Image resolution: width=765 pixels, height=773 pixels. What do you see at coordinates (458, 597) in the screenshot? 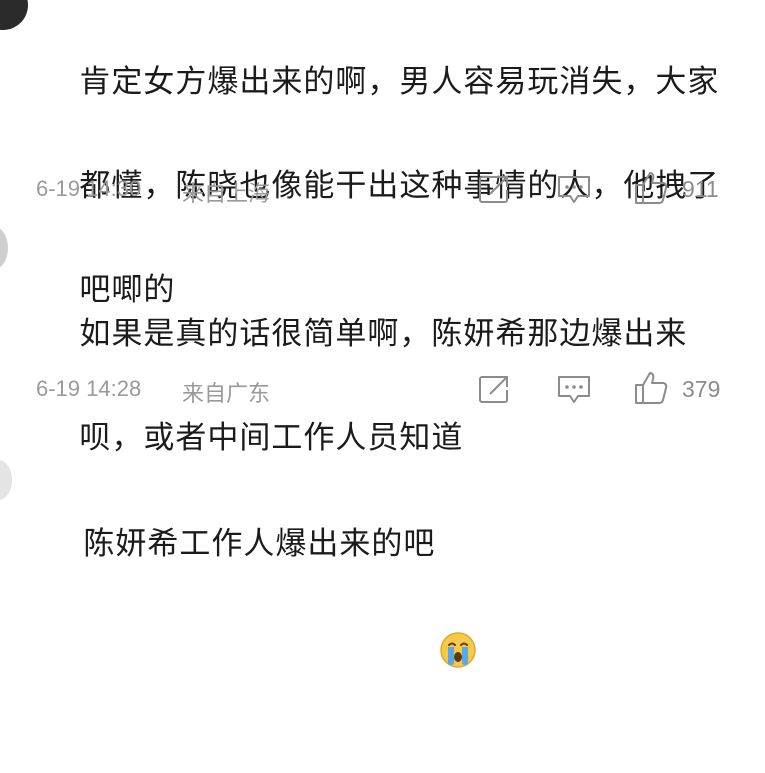
I see `crying-face-icon` at bounding box center [458, 597].